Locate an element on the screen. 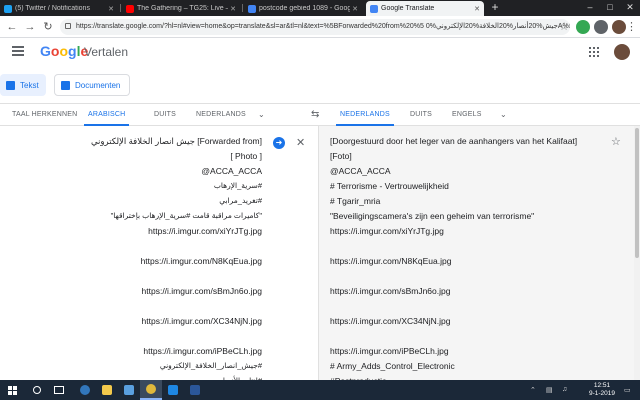 The height and width of the screenshot is (400, 640). taskbar-app-explorer is located at coordinates (107, 390).